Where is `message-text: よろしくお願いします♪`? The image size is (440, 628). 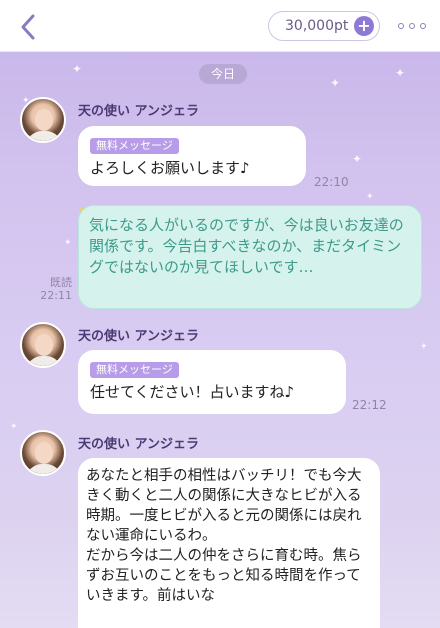 message-text: よろしくお願いします♪ is located at coordinates (170, 168).